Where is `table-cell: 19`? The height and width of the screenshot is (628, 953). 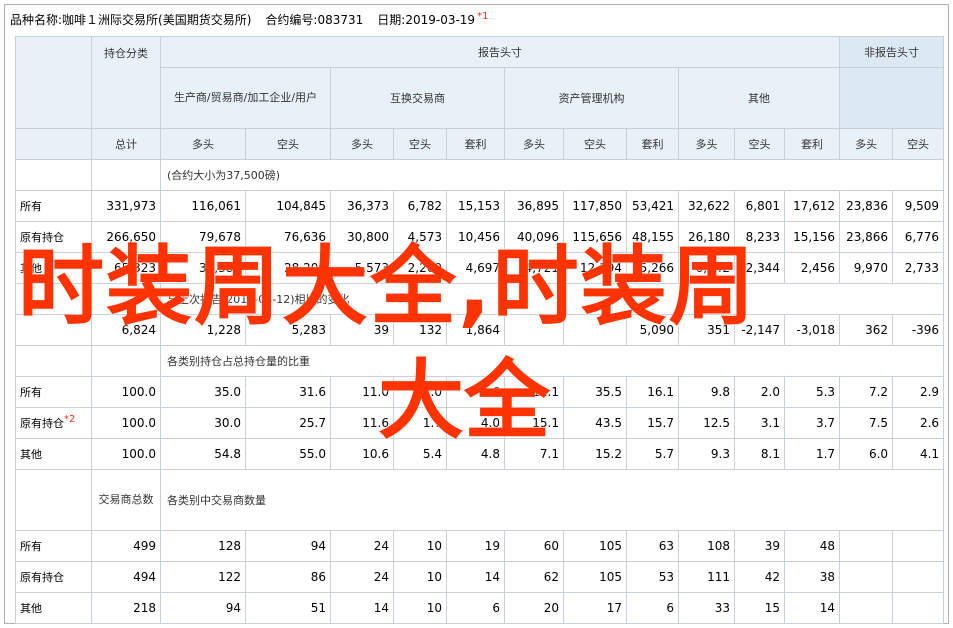 table-cell: 19 is located at coordinates (475, 546).